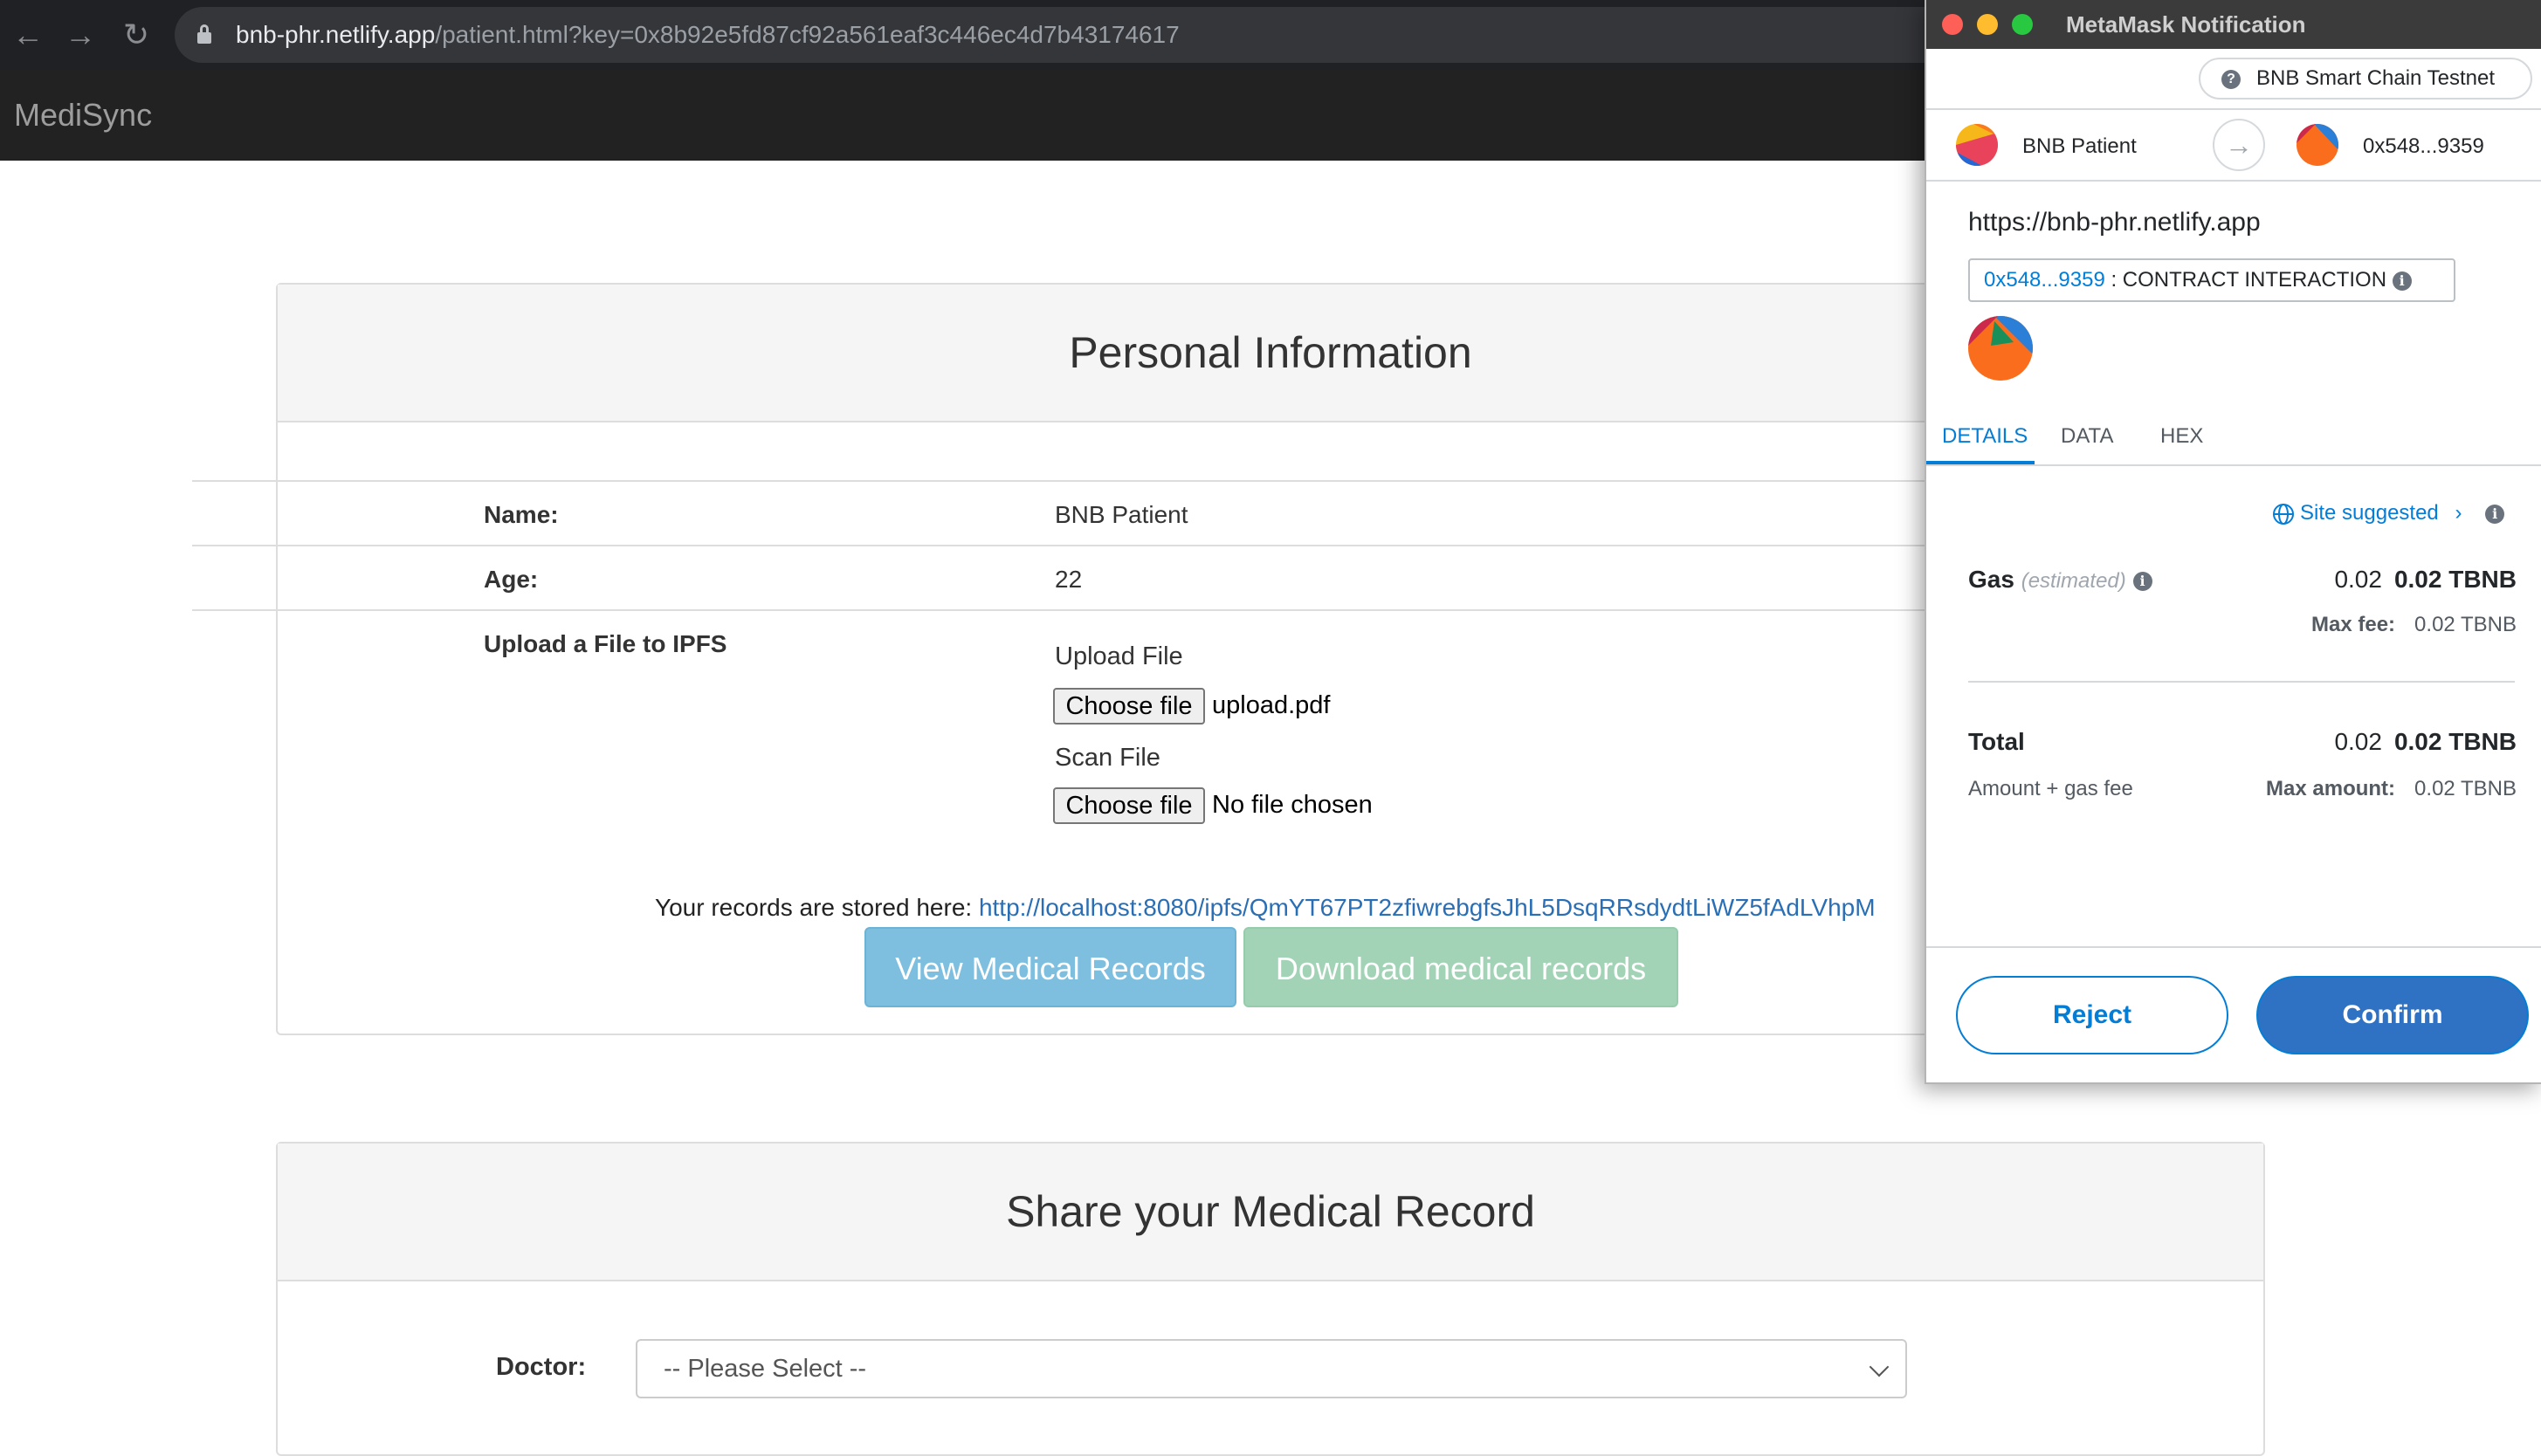 The image size is (2541, 1456). What do you see at coordinates (2000, 348) in the screenshot?
I see `contract-avatar` at bounding box center [2000, 348].